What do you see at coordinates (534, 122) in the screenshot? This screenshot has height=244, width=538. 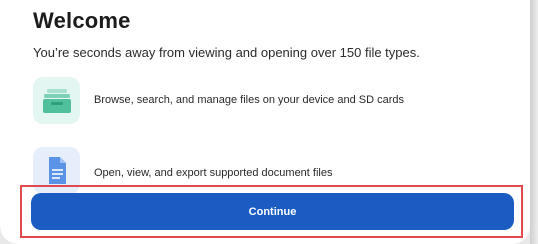 I see `window-edge` at bounding box center [534, 122].